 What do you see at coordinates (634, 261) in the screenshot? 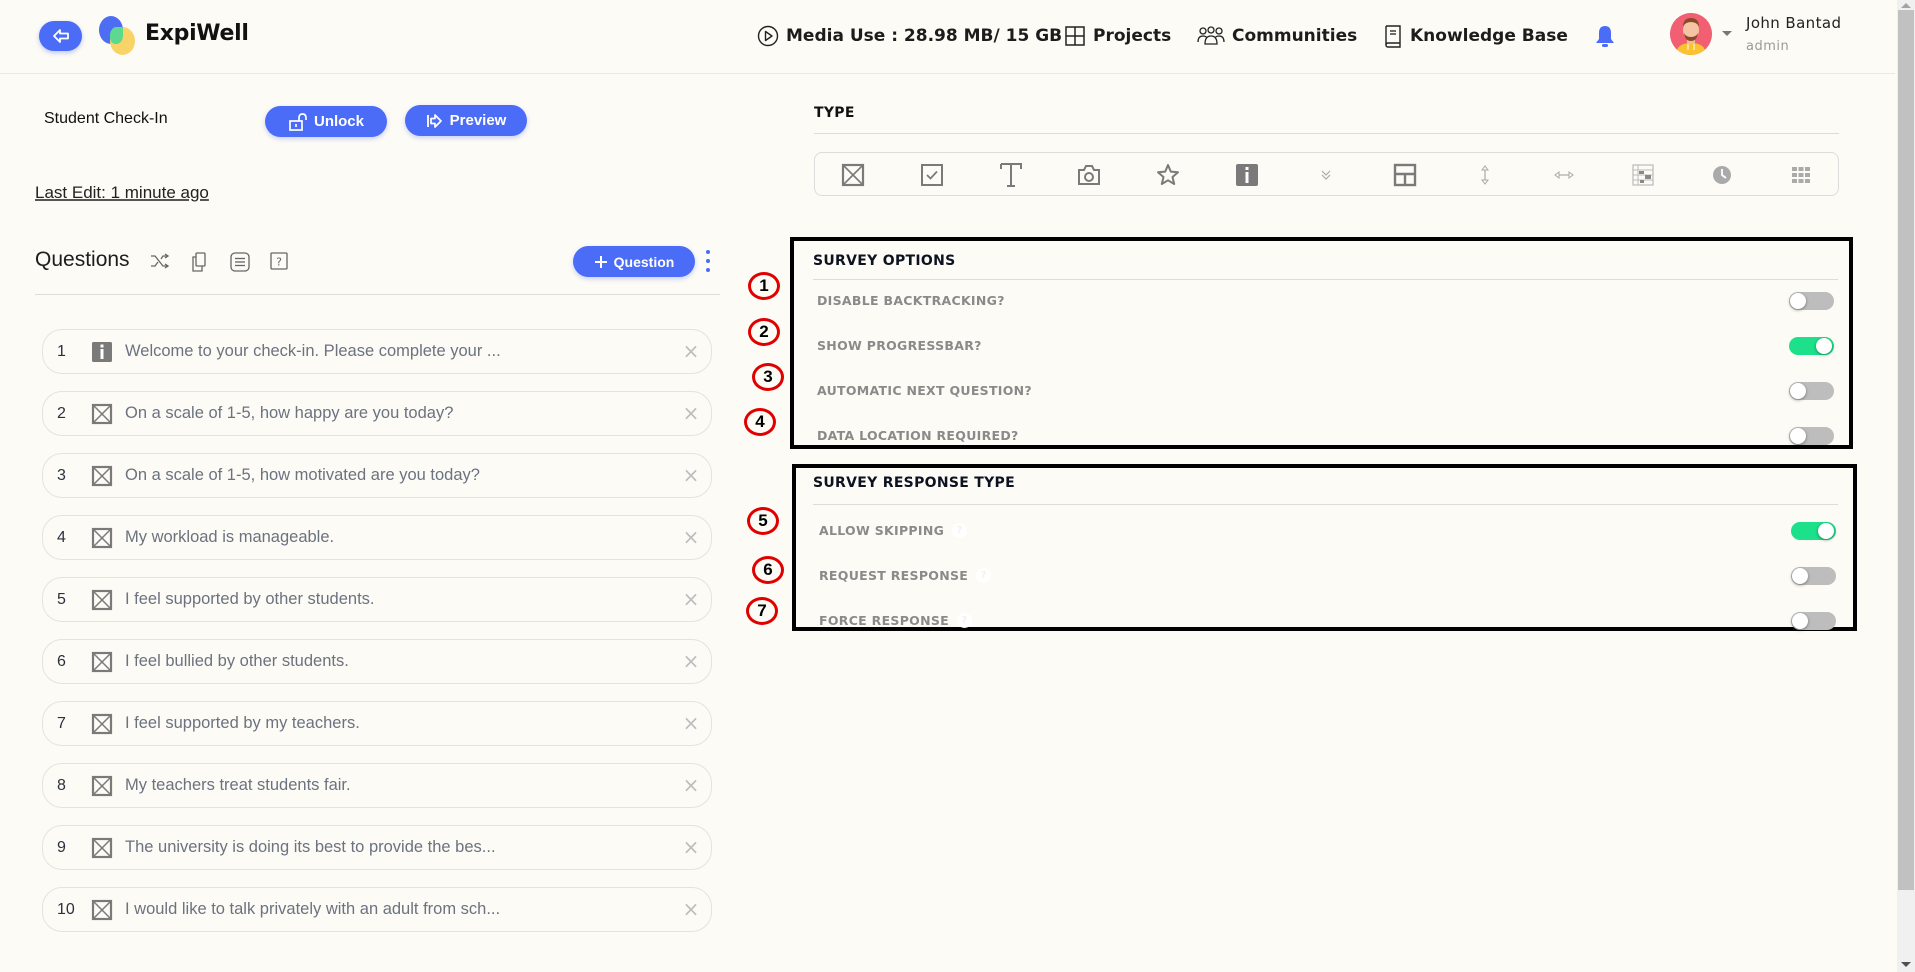
I see `add-question-button: Question` at bounding box center [634, 261].